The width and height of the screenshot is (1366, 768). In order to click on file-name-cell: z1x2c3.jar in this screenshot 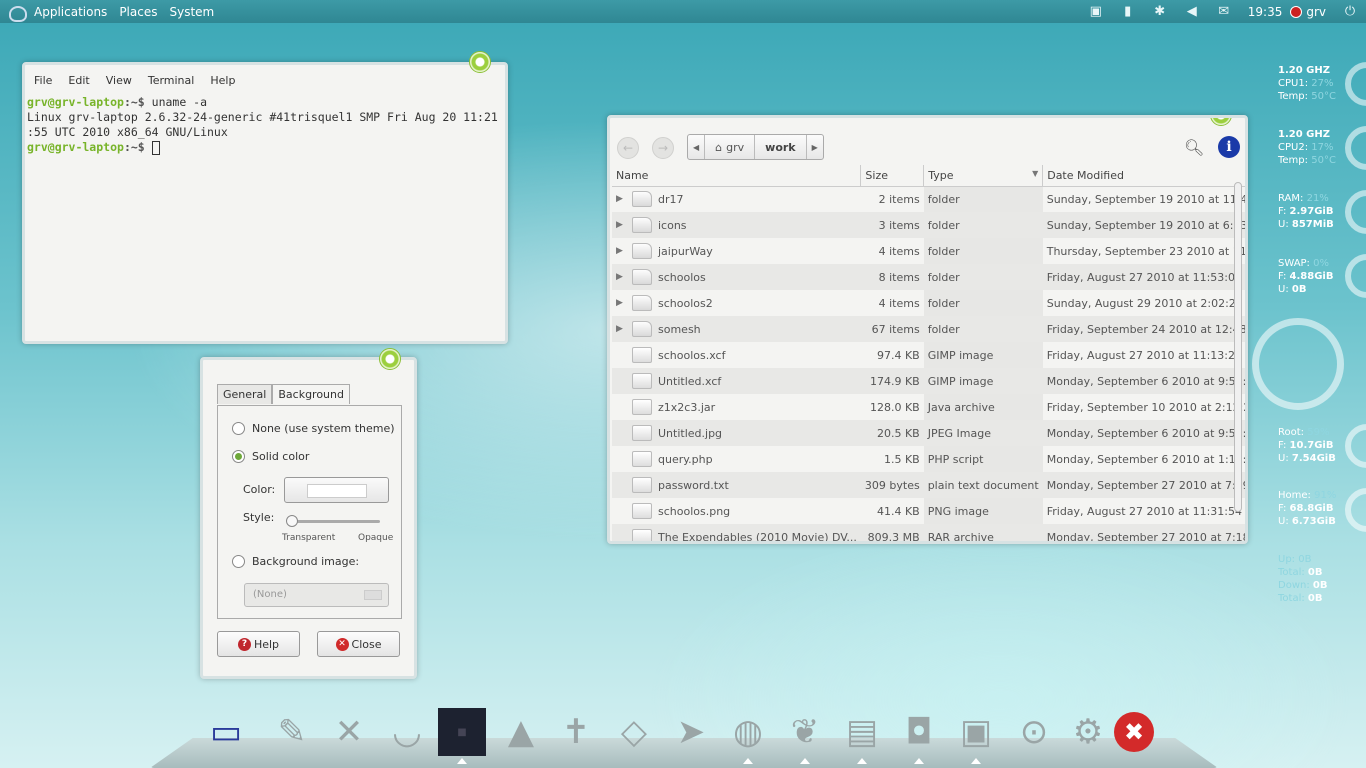, I will do `click(736, 407)`.